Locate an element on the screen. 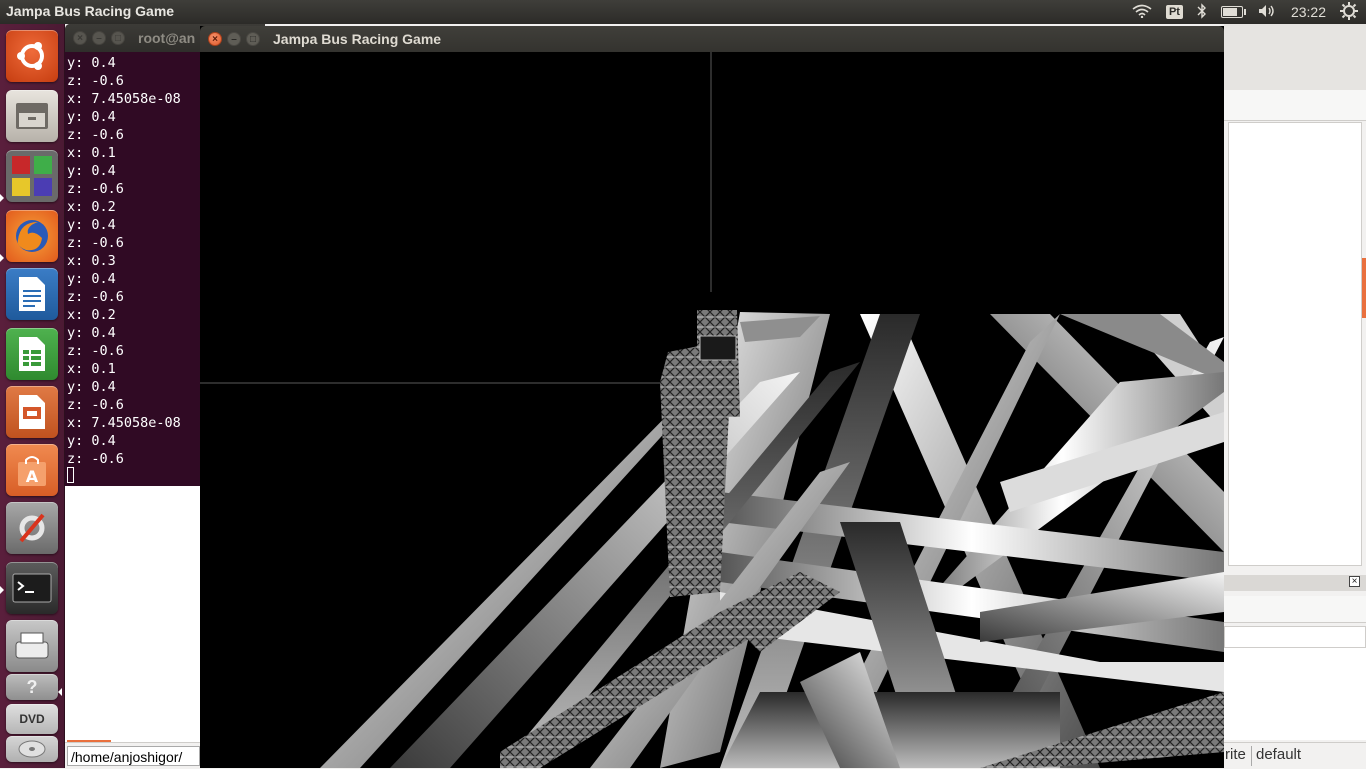 The width and height of the screenshot is (1366, 769). terminal-launcher-button is located at coordinates (32, 588).